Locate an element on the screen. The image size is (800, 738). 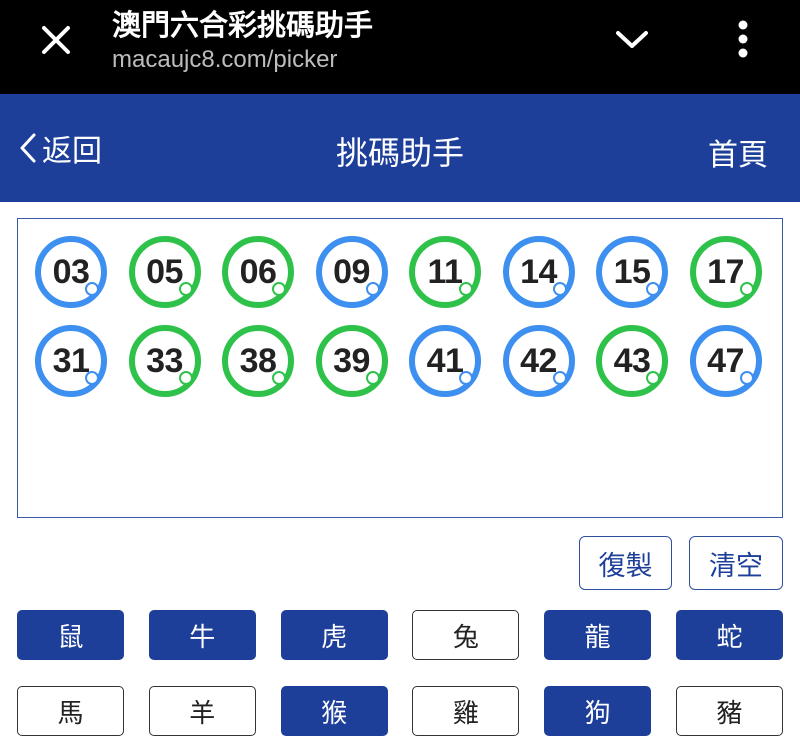
close-tab-button is located at coordinates (56, 40).